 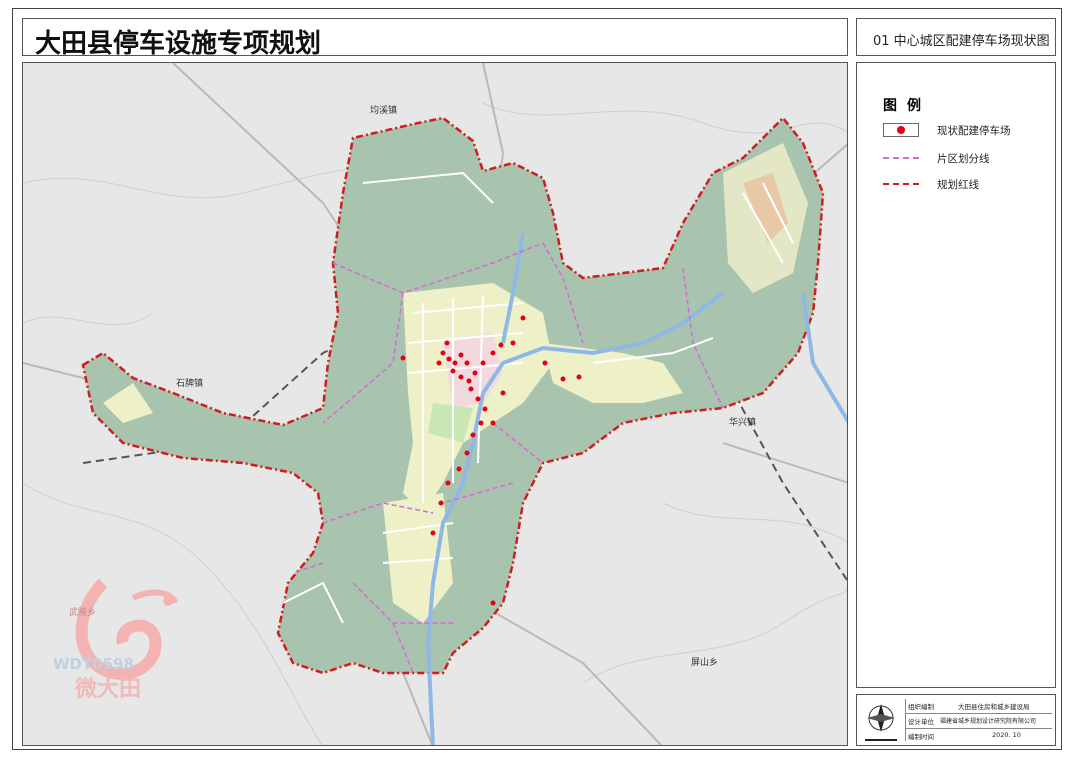 What do you see at coordinates (108, 689) in the screenshot?
I see `watermark-name: 微大田` at bounding box center [108, 689].